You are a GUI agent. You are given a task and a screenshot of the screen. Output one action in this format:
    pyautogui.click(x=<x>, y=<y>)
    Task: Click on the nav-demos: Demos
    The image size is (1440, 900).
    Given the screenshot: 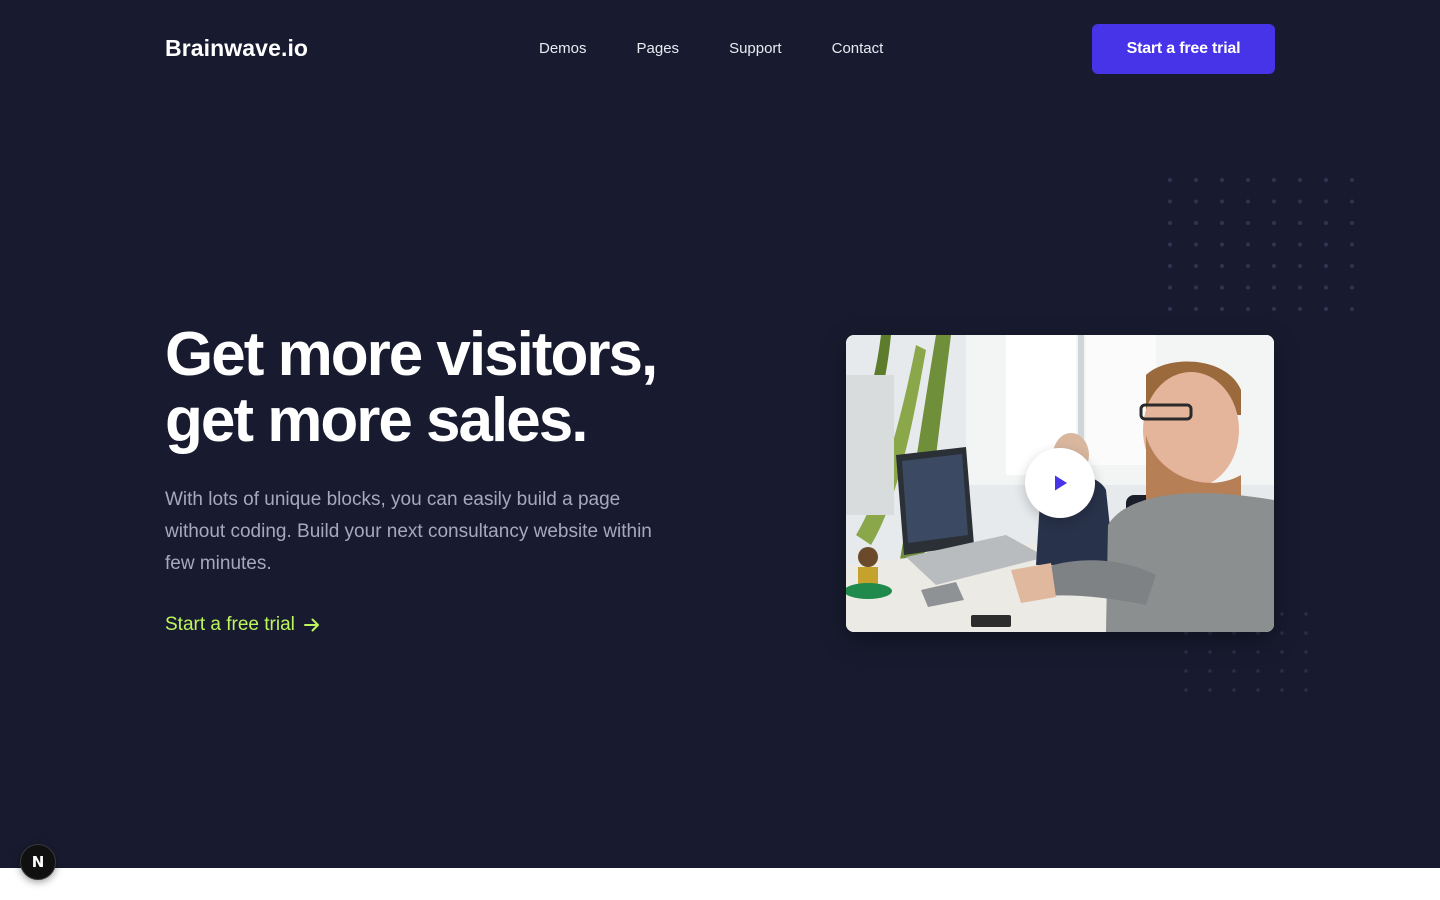 What is the action you would take?
    pyautogui.click(x=563, y=49)
    